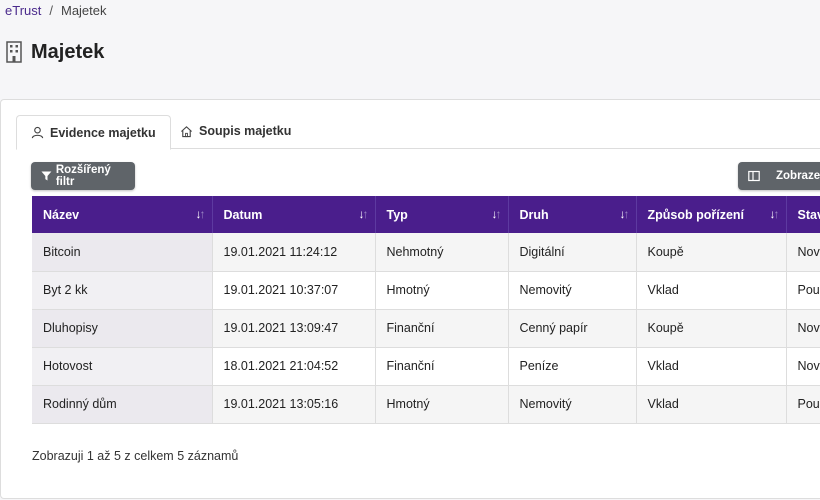 This screenshot has width=820, height=500. I want to click on page-title: Majetek, so click(68, 51).